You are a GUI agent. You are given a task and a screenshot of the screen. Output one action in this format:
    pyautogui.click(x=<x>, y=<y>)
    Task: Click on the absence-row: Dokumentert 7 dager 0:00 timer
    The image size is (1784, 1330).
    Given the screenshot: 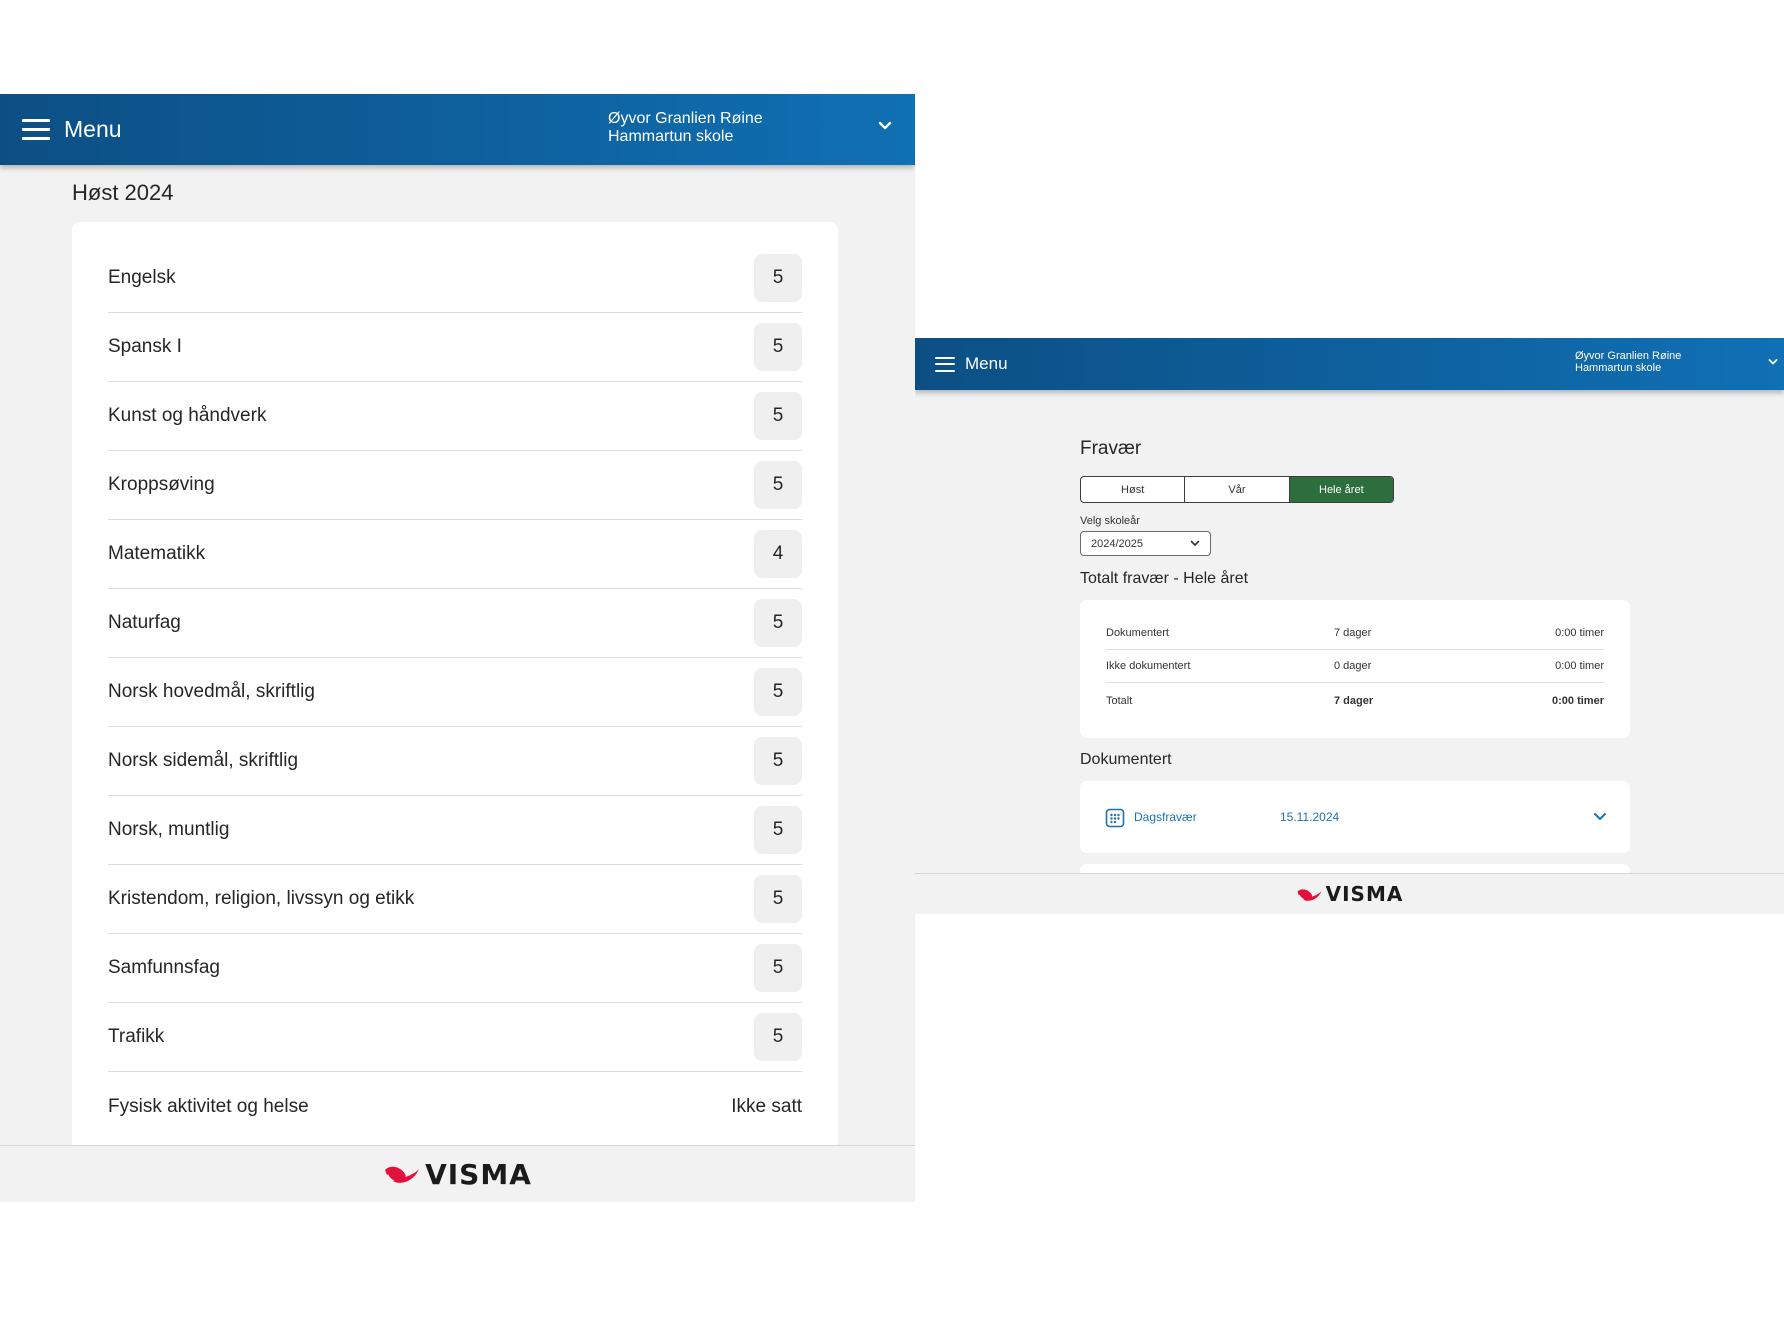 What is the action you would take?
    pyautogui.click(x=1355, y=633)
    